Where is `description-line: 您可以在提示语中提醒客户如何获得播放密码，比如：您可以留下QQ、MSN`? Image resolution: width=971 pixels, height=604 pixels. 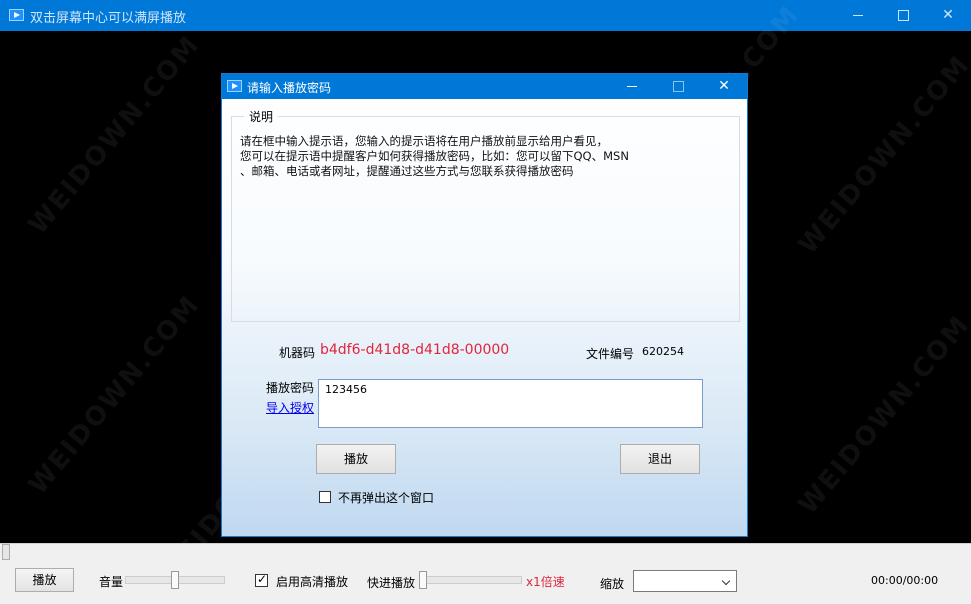 description-line: 您可以在提示语中提醒客户如何获得播放密码，比如：您可以留下QQ、MSN is located at coordinates (434, 156).